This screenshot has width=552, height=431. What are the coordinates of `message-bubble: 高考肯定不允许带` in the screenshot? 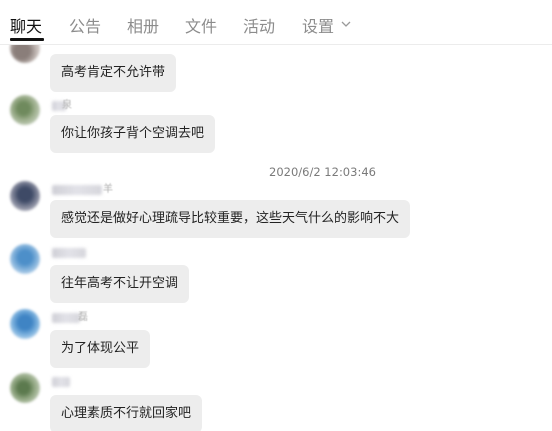 It's located at (113, 73).